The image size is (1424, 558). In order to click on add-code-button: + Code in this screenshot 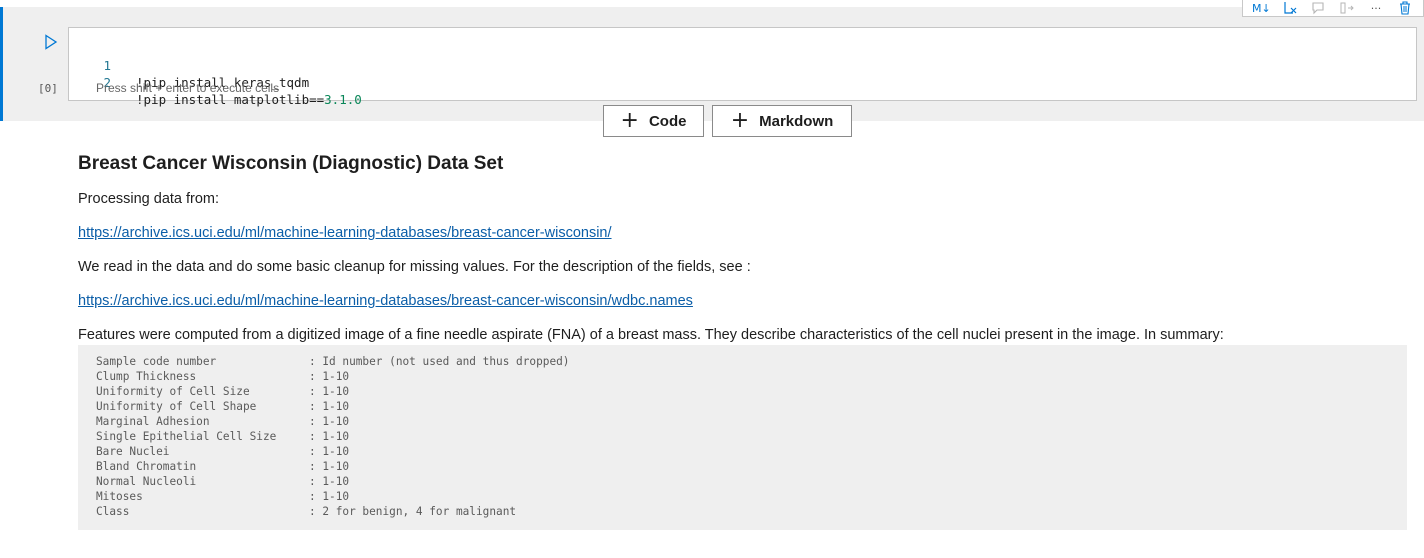, I will do `click(653, 121)`.